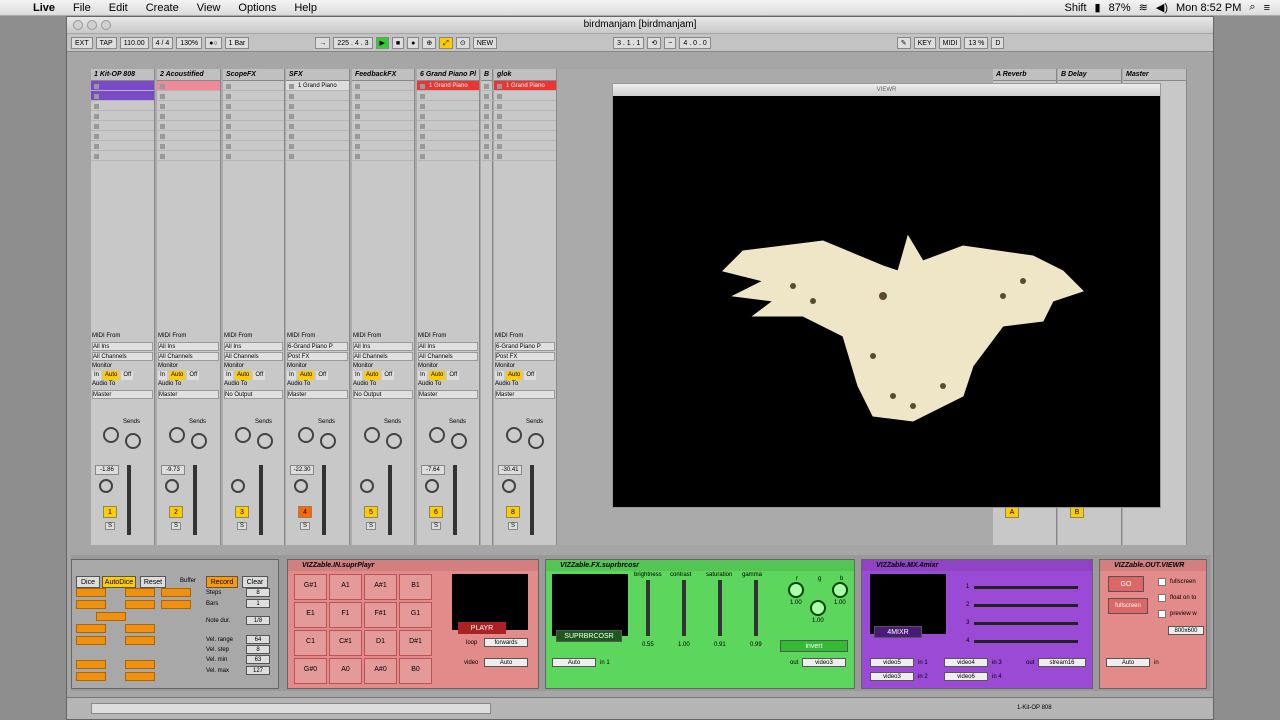 The height and width of the screenshot is (720, 1280). What do you see at coordinates (1252, 7) in the screenshot?
I see `search-icon: ⌕` at bounding box center [1252, 7].